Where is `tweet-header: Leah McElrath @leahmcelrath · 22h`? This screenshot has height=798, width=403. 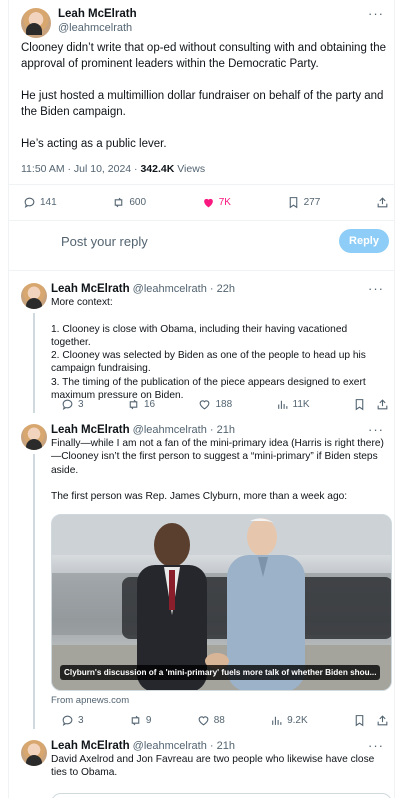
tweet-header: Leah McElrath @leahmcelrath · 22h is located at coordinates (143, 289).